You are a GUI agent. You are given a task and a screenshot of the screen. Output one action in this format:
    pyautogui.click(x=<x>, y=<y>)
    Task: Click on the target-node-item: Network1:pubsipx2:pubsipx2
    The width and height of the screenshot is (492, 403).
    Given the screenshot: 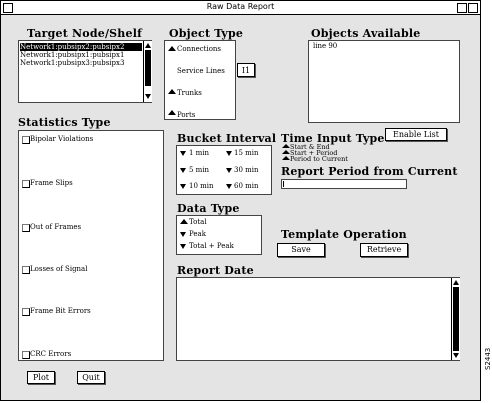 What is the action you would take?
    pyautogui.click(x=81, y=47)
    